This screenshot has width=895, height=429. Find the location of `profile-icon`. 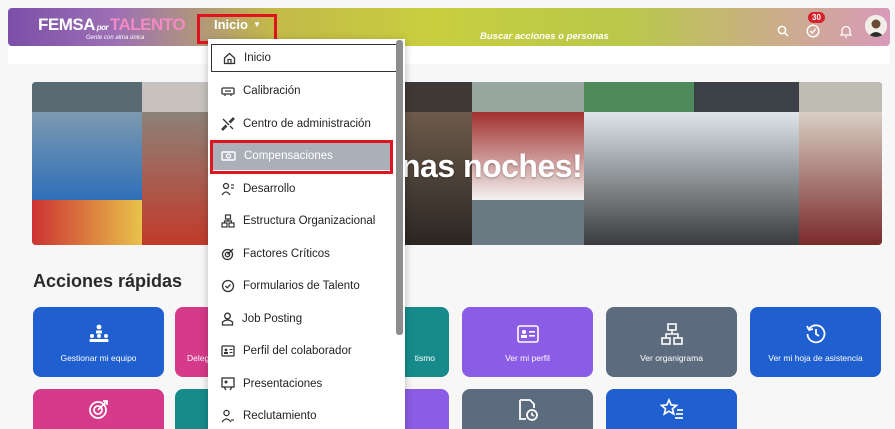

profile-icon is located at coordinates (228, 351).